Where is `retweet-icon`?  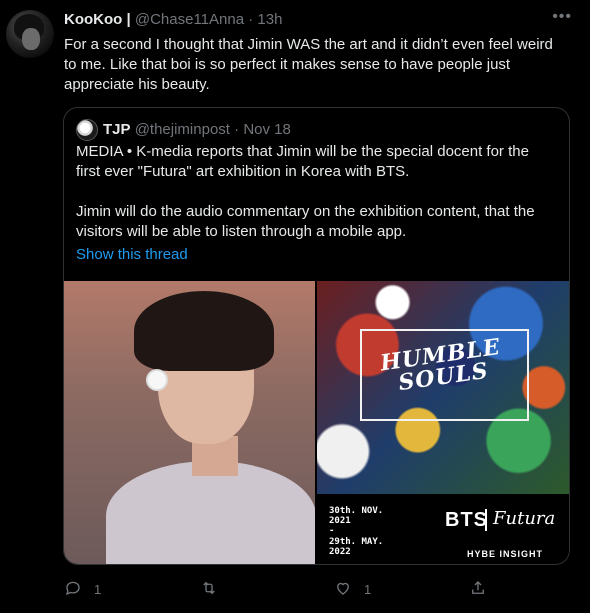
retweet-icon is located at coordinates (209, 589).